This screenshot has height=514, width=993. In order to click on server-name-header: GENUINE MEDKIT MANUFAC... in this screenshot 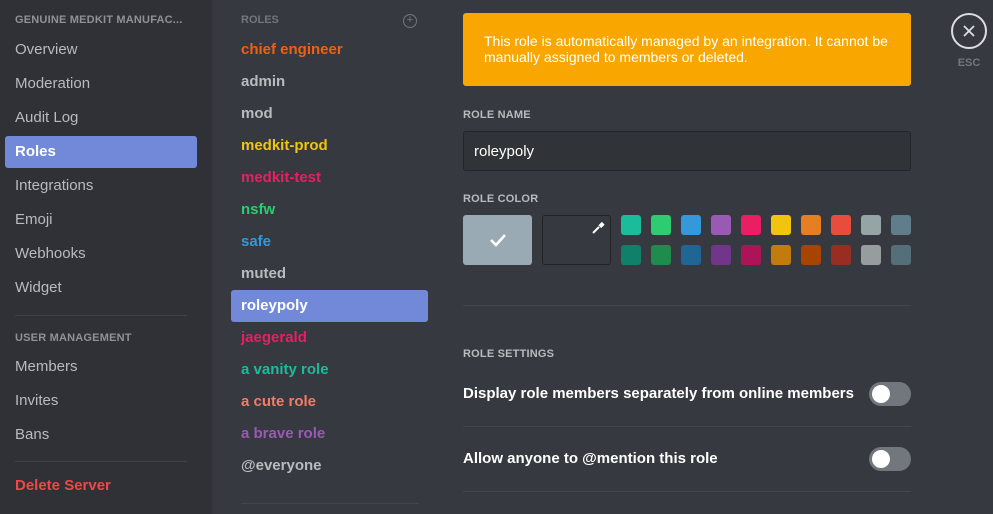, I will do `click(99, 20)`.